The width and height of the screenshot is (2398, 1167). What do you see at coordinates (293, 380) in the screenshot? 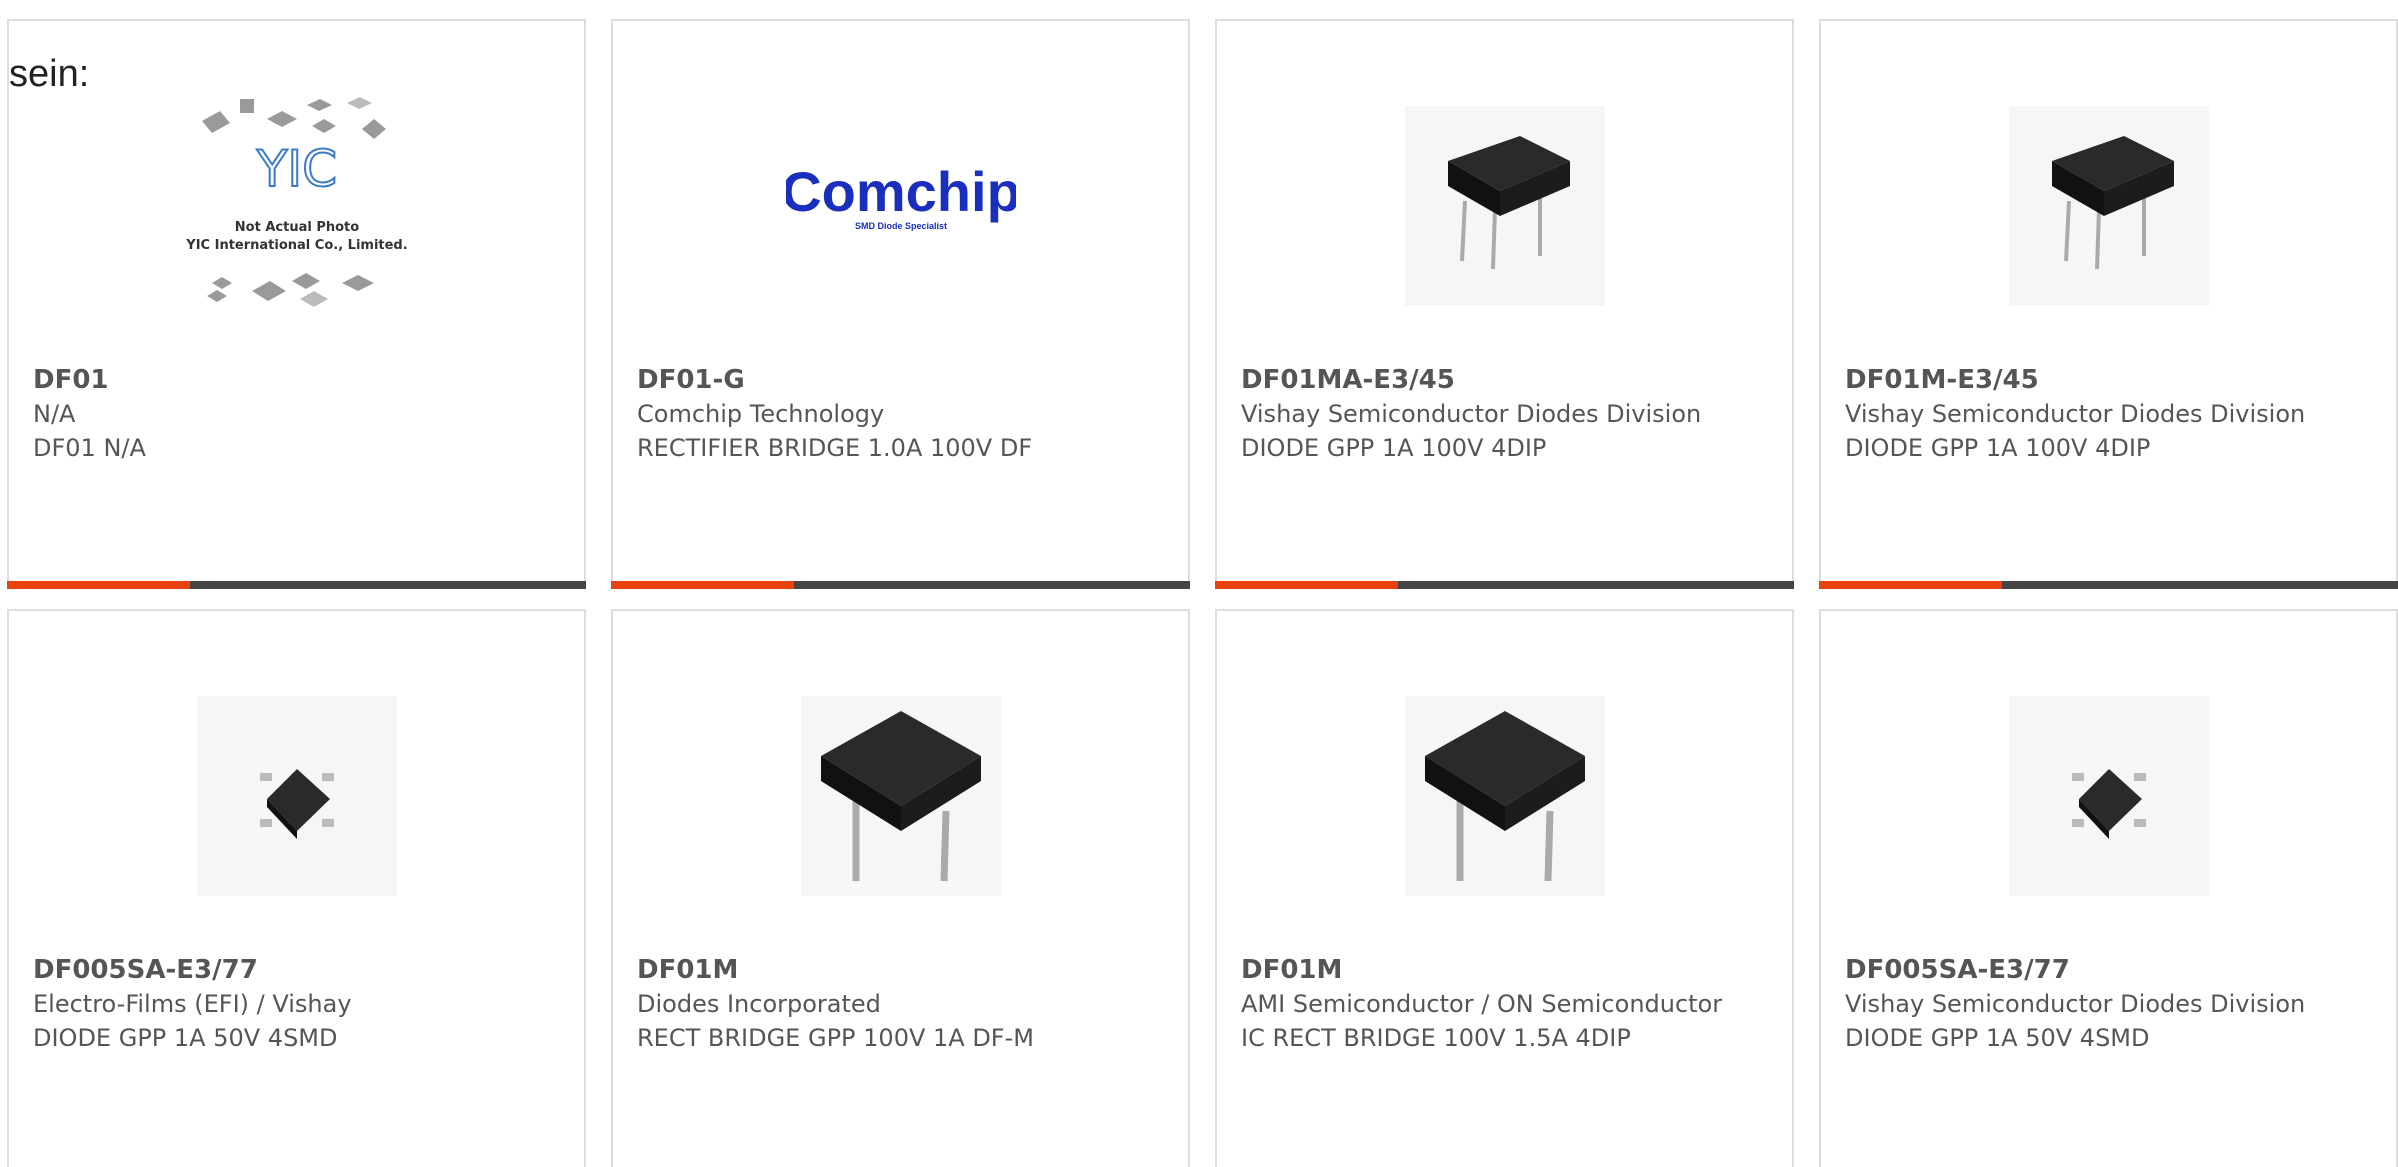
I see `part-number: DF01` at bounding box center [293, 380].